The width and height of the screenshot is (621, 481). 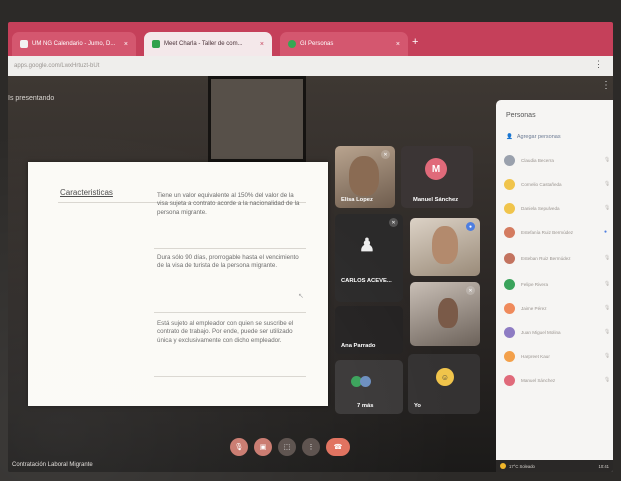 What do you see at coordinates (535, 356) in the screenshot?
I see `person-name: Harpreet Kaur` at bounding box center [535, 356].